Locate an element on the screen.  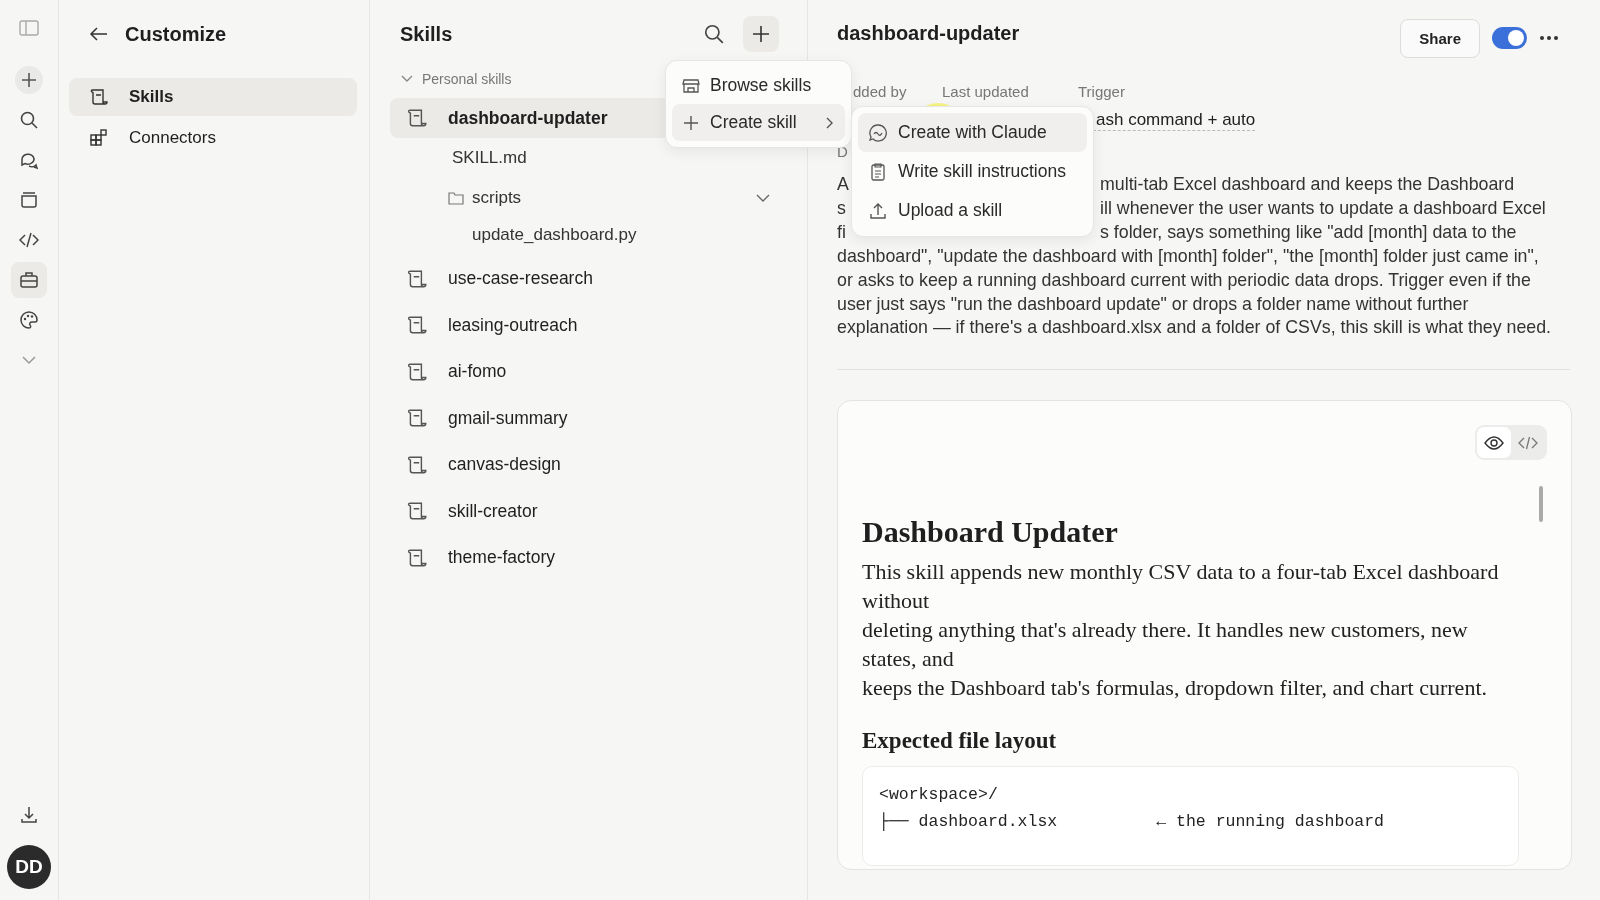
chat-bubbles-icon is located at coordinates (29, 160).